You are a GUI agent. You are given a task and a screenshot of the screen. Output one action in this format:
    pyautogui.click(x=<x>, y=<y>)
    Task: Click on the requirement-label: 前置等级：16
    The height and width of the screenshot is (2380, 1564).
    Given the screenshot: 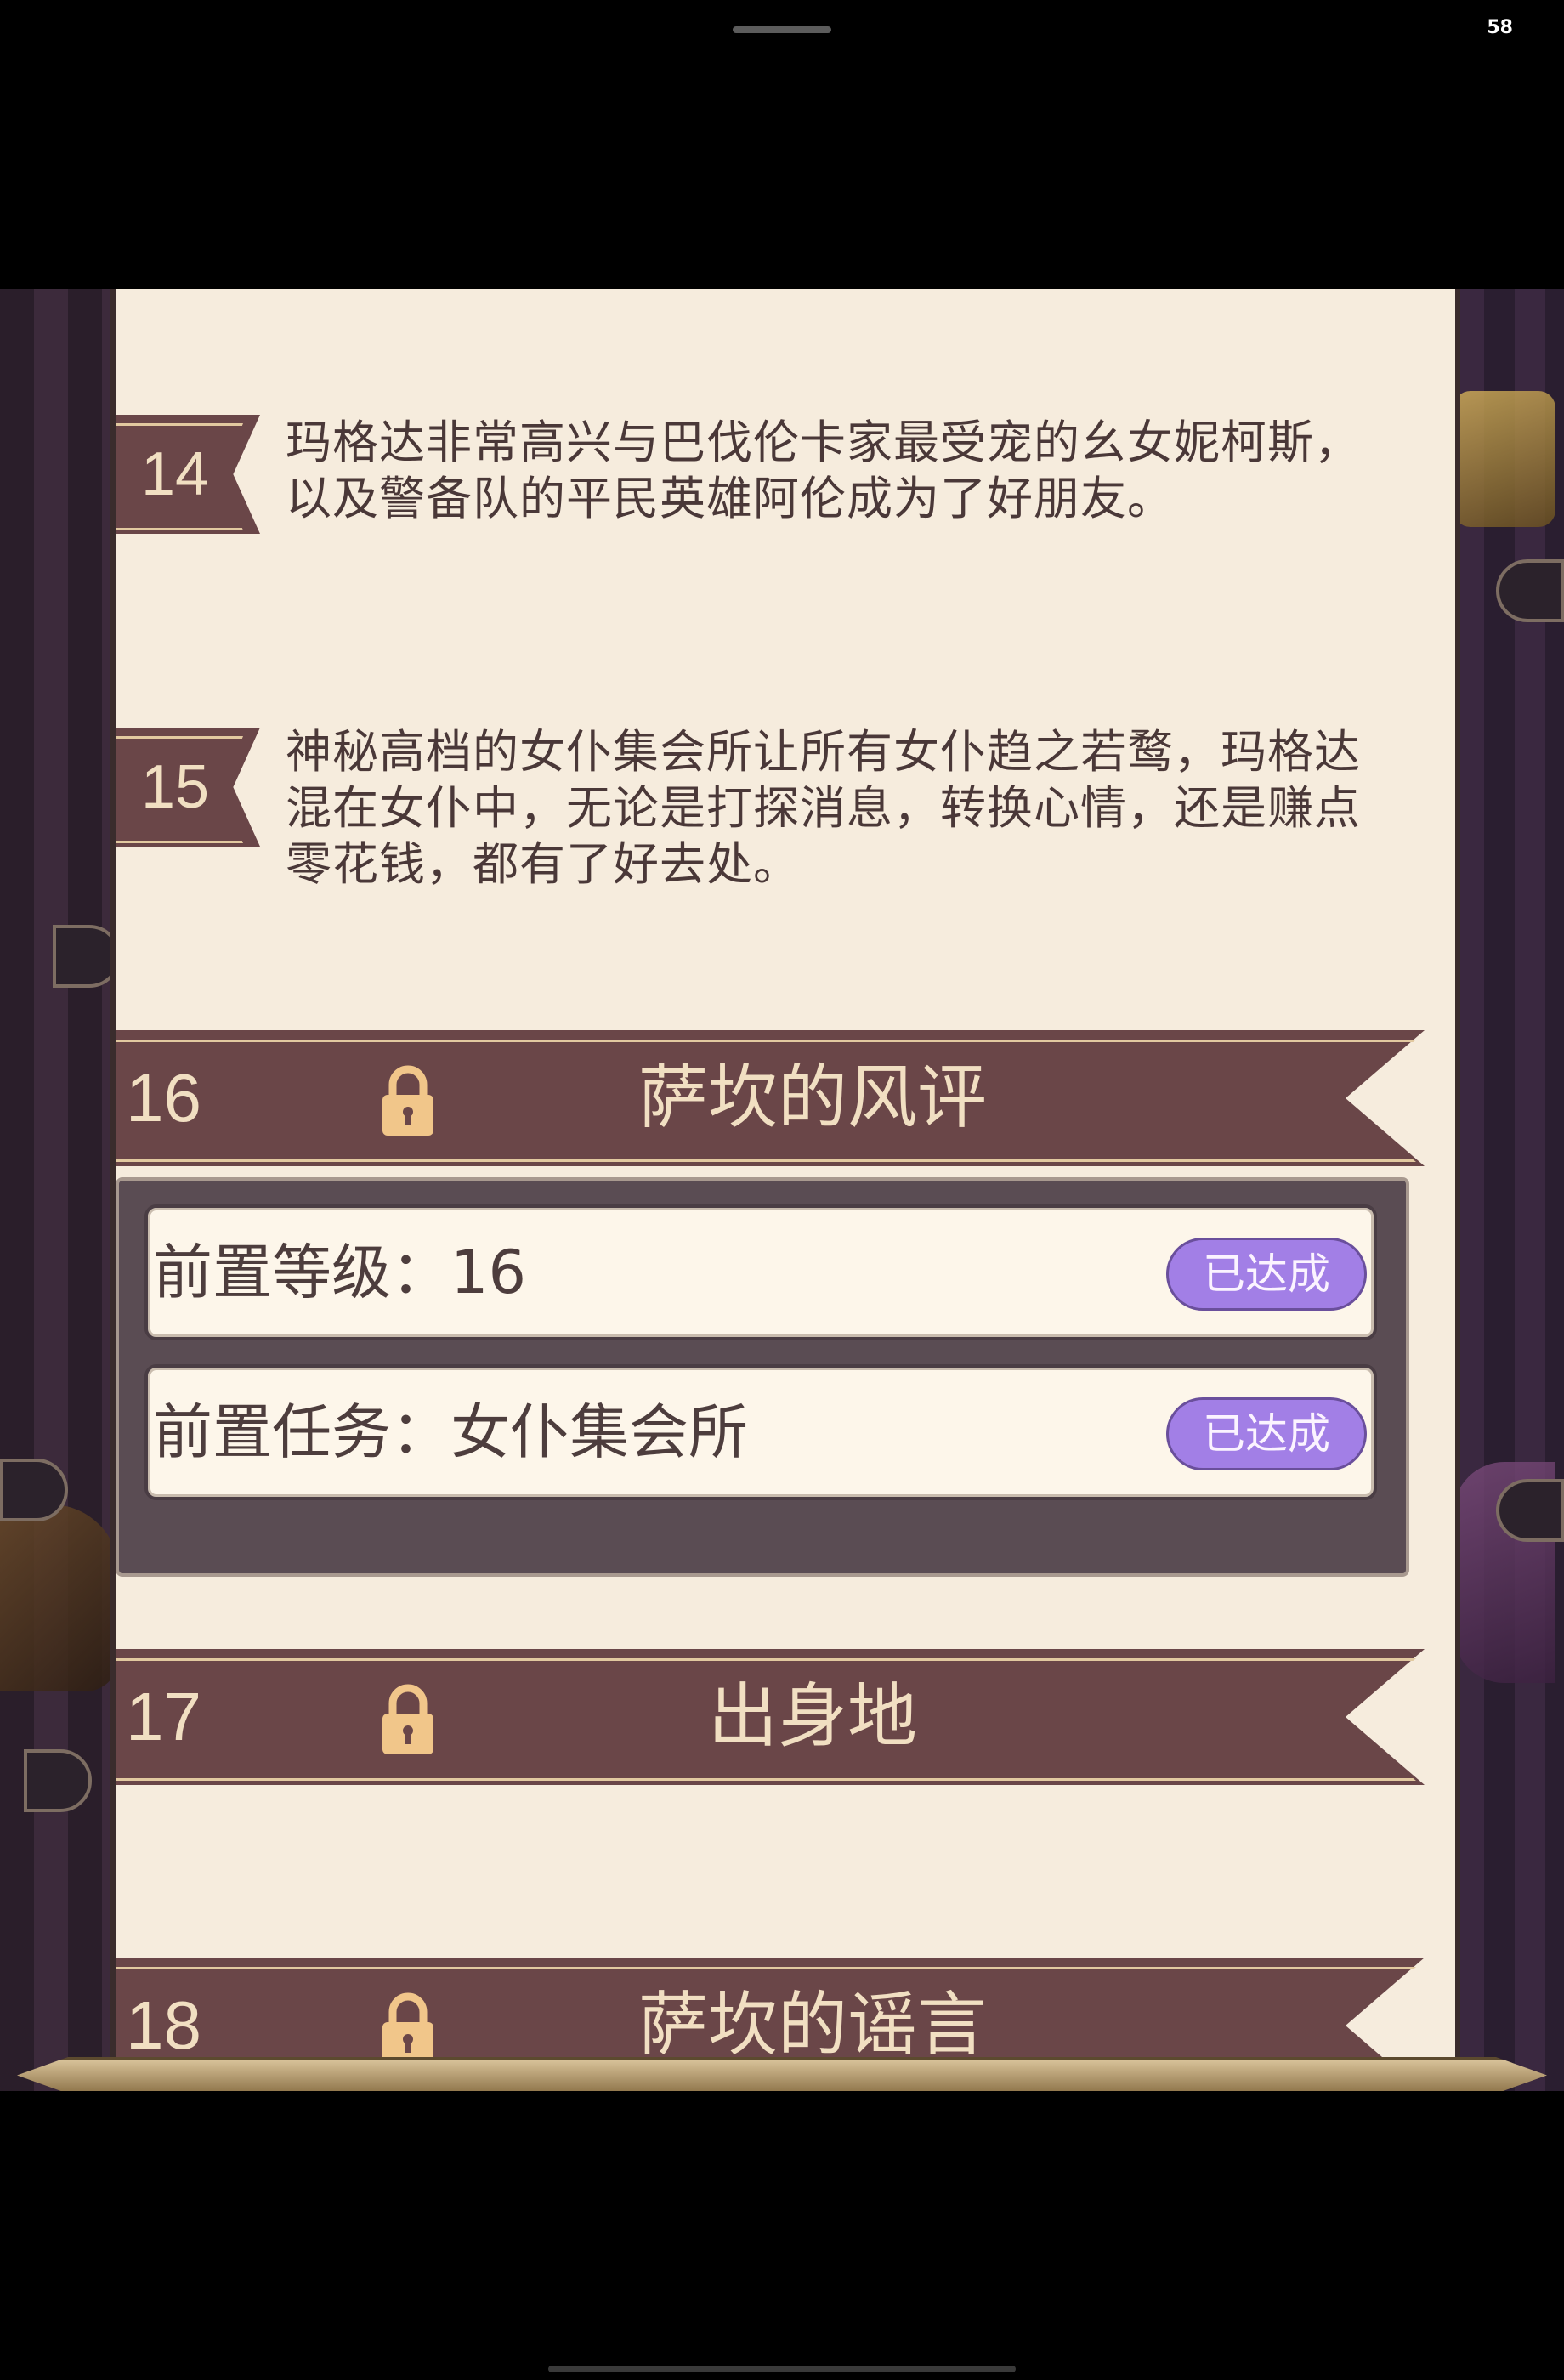 What is the action you would take?
    pyautogui.click(x=340, y=1272)
    